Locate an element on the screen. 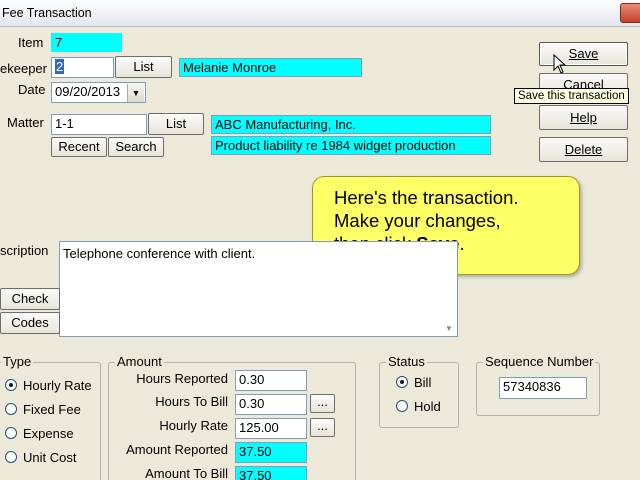 The height and width of the screenshot is (480, 640). matter-list-button: List is located at coordinates (176, 124).